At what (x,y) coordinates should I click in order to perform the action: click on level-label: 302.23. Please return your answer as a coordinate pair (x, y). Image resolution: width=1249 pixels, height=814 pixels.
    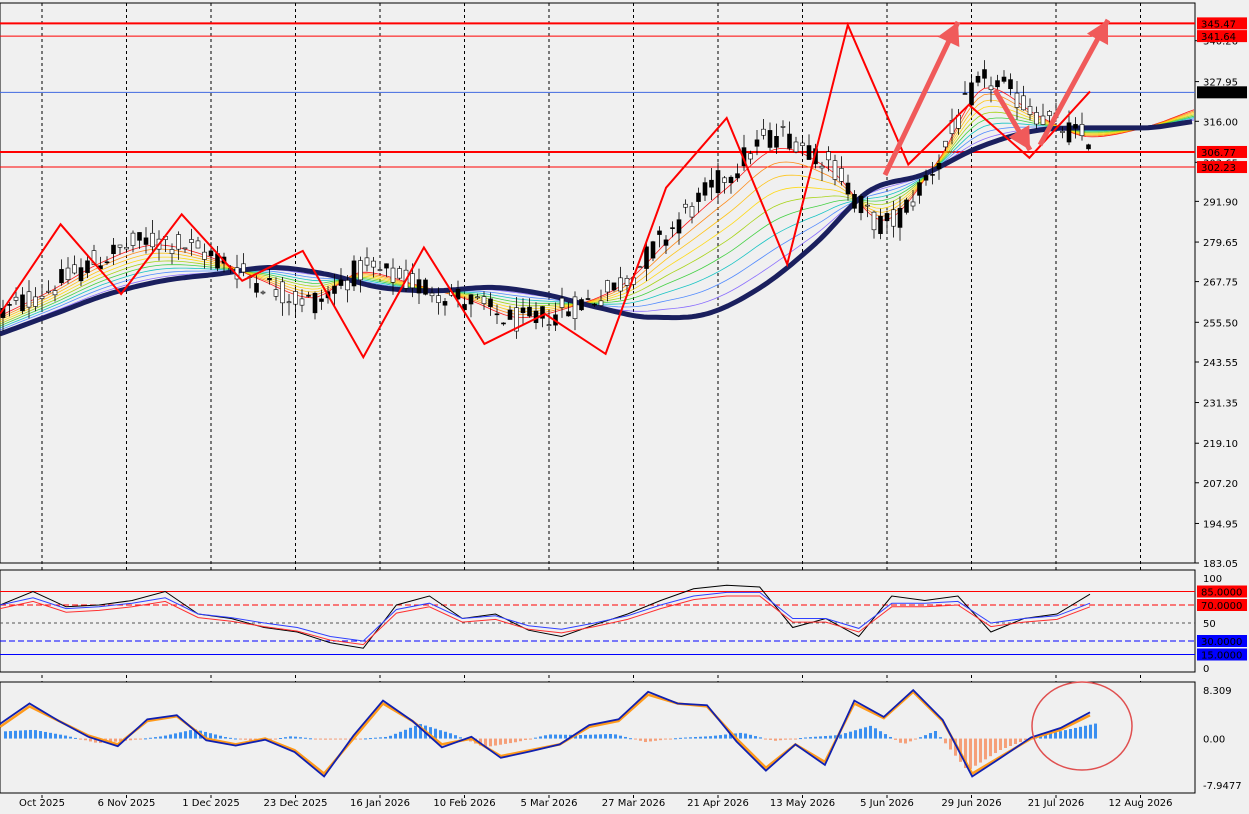
    Looking at the image, I should click on (1218, 168).